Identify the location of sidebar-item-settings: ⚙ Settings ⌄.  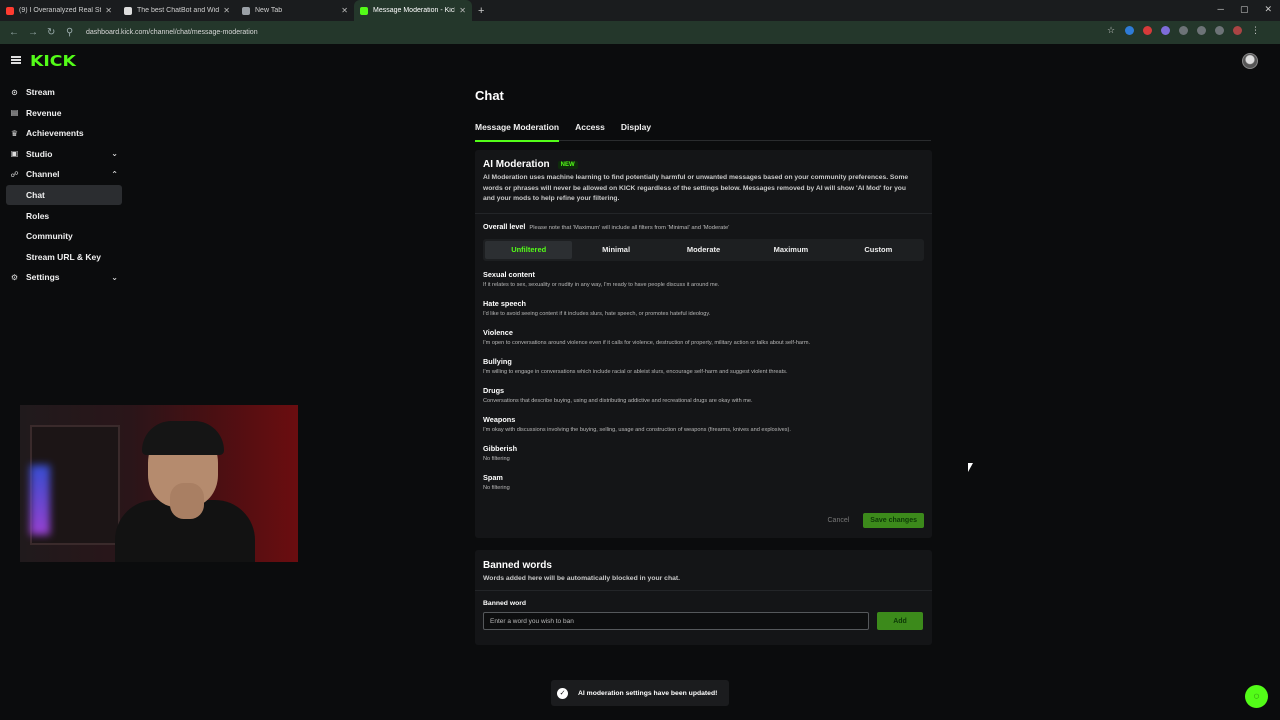
(64, 277).